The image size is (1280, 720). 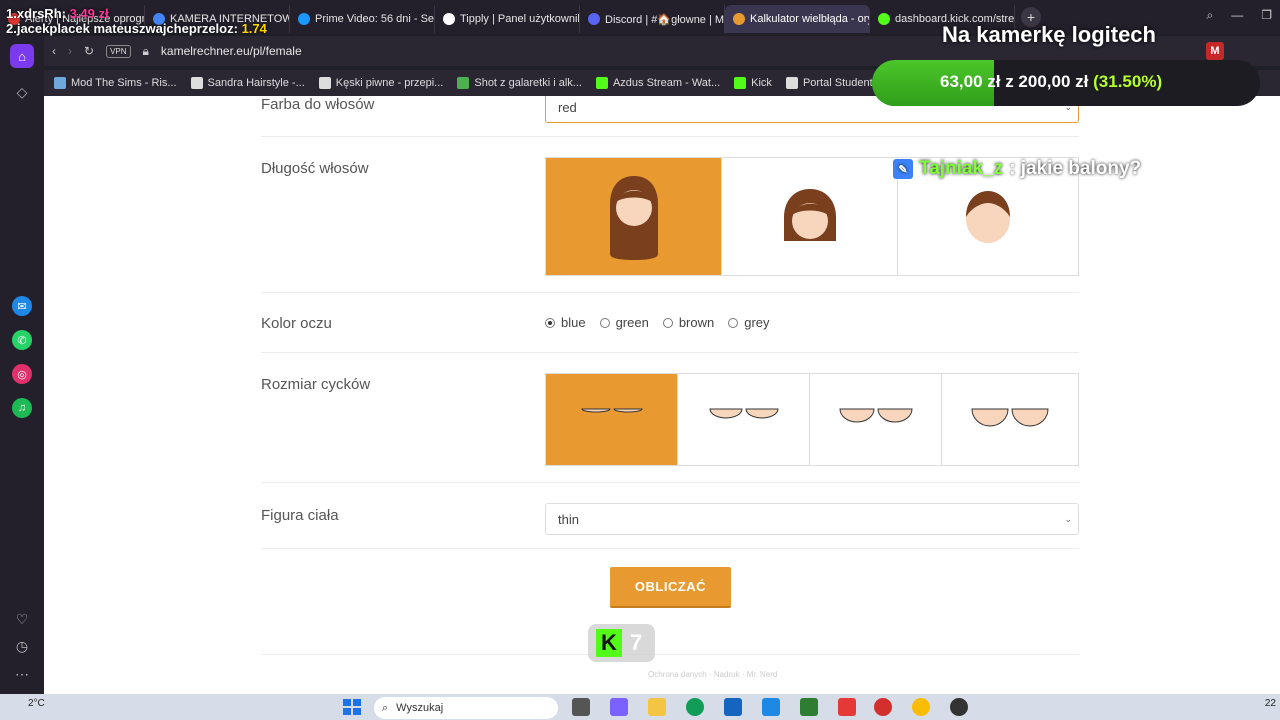 What do you see at coordinates (89, 13) in the screenshot?
I see `donor-1-amount: 3.49 zł` at bounding box center [89, 13].